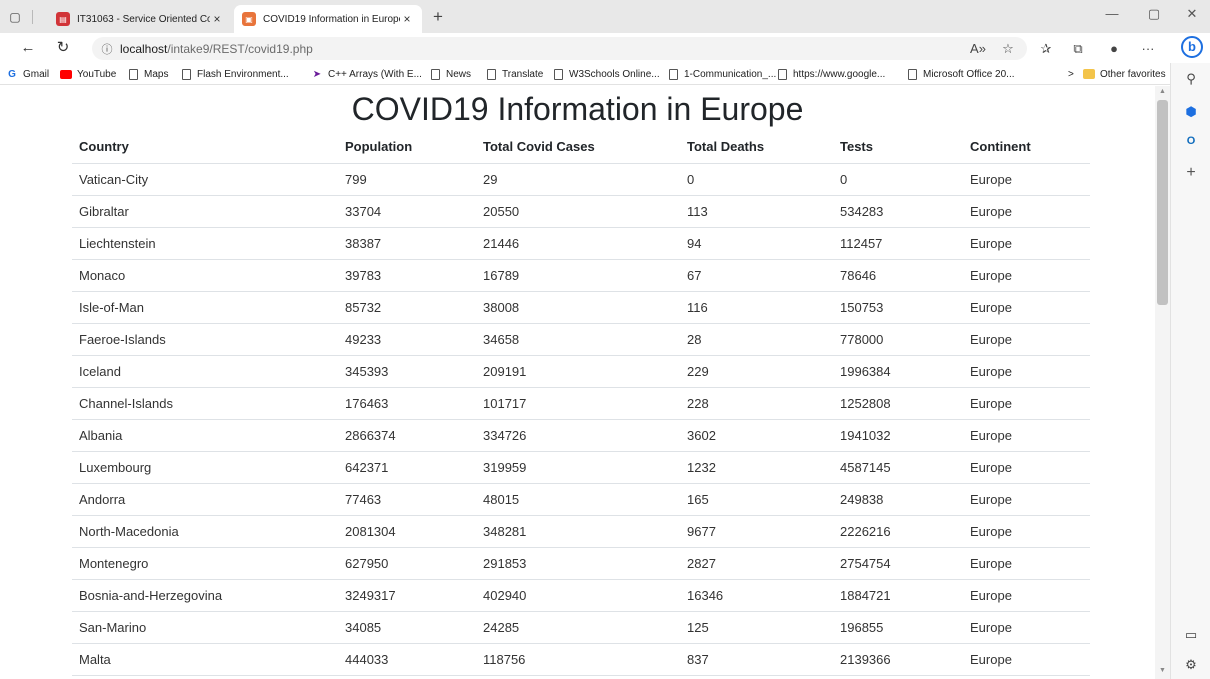  What do you see at coordinates (898, 435) in the screenshot?
I see `cell-tests: 1941032` at bounding box center [898, 435].